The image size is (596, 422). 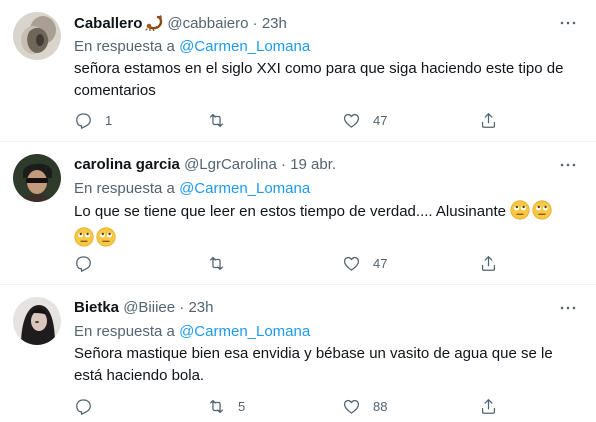 I want to click on reply-button: 1, so click(x=93, y=120).